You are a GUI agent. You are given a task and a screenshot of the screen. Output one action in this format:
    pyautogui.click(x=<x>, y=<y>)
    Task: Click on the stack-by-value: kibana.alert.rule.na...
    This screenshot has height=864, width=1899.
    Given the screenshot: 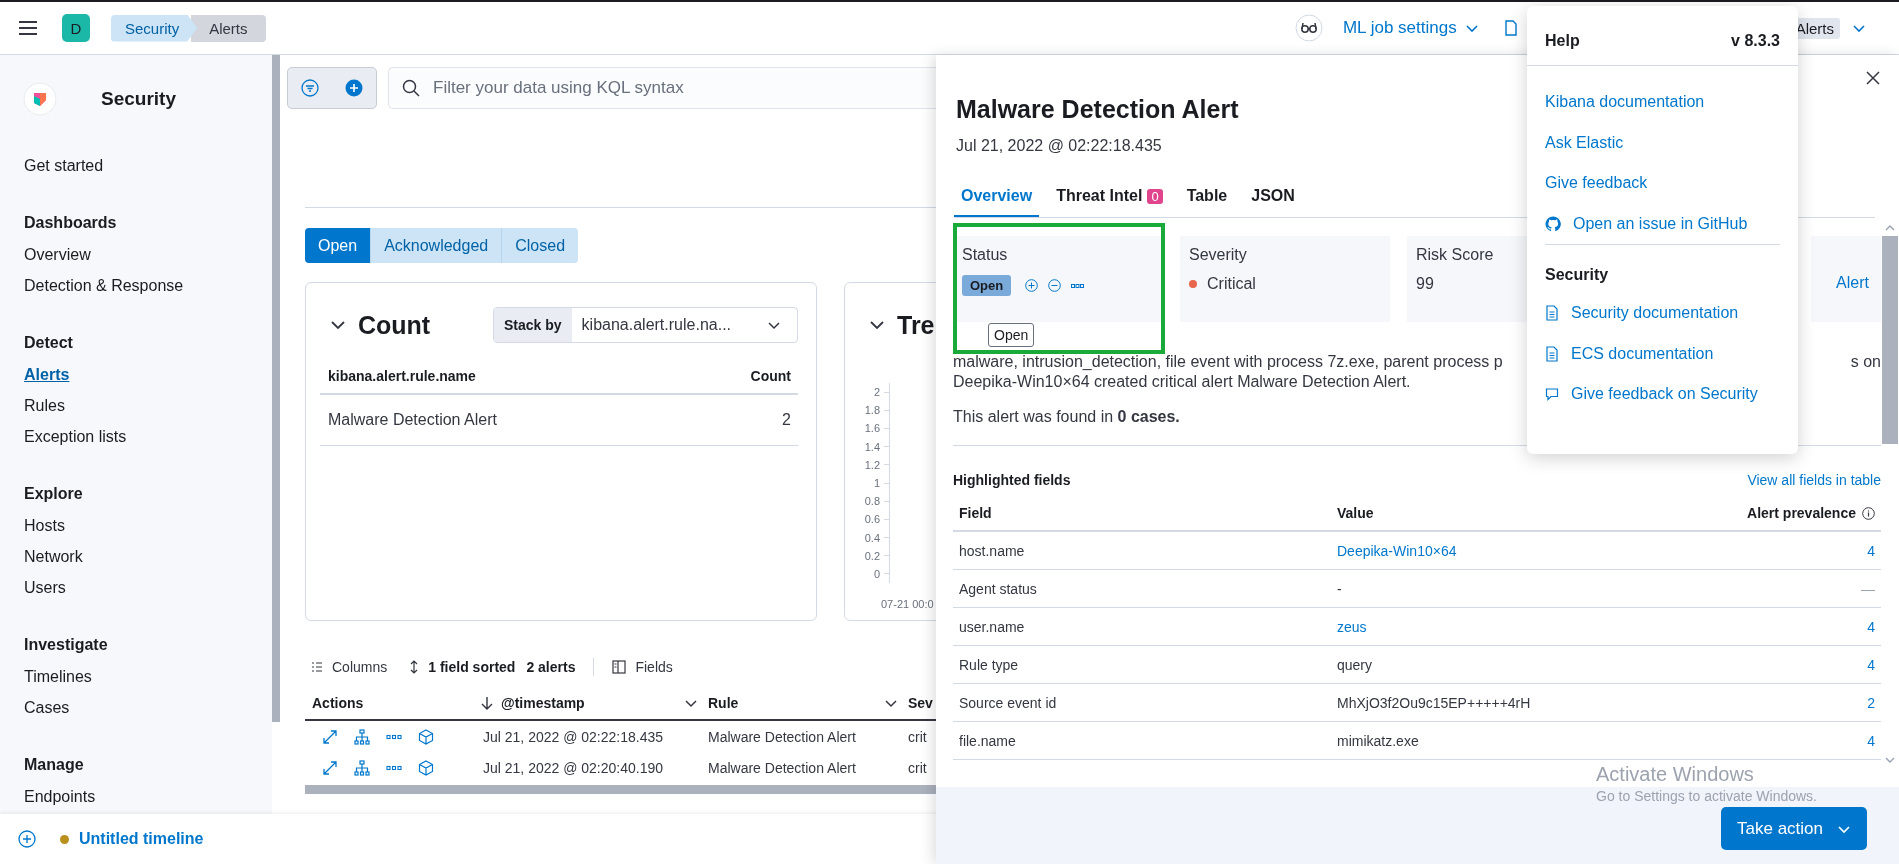 What is the action you would take?
    pyautogui.click(x=656, y=325)
    